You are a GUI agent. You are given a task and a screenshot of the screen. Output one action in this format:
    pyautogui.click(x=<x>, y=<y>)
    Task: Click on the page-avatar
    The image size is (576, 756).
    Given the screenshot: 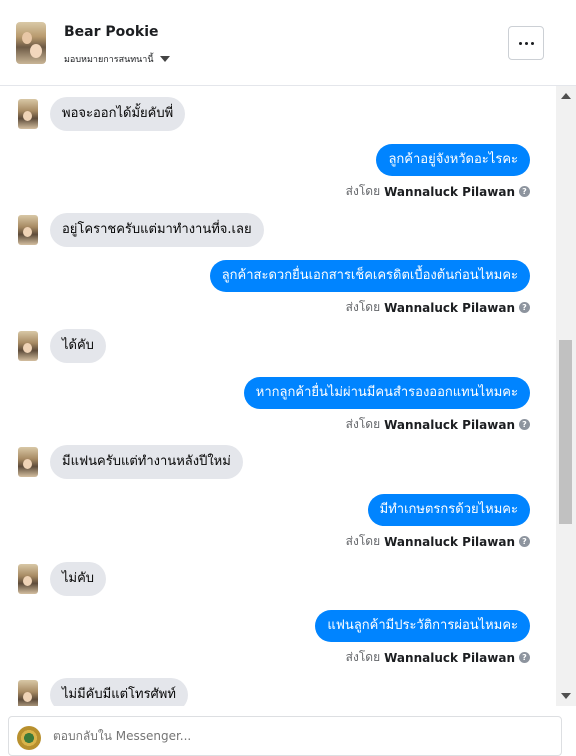 What is the action you would take?
    pyautogui.click(x=29, y=738)
    